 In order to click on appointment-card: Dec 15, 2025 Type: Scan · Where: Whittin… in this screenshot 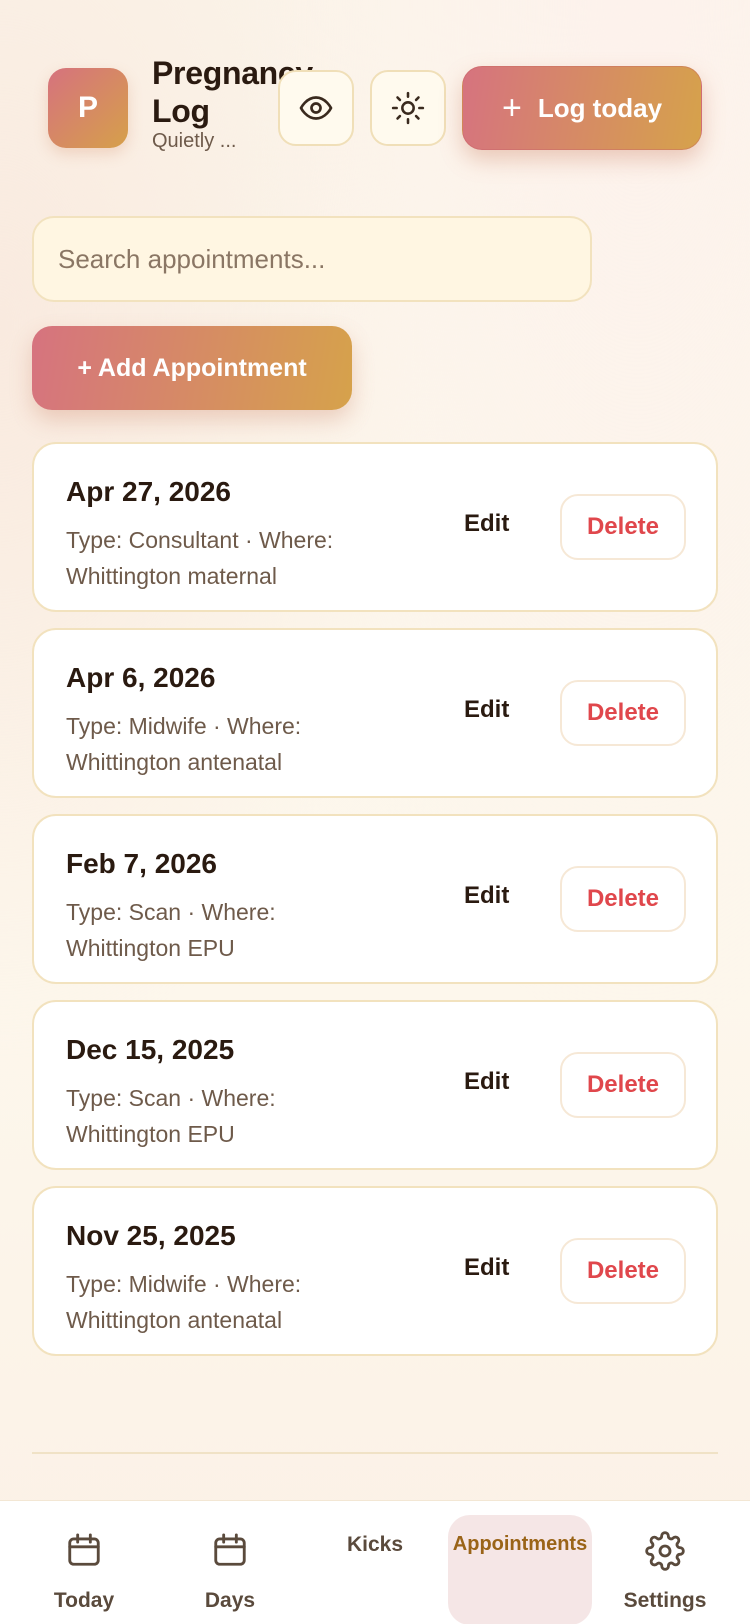, I will do `click(375, 1085)`.